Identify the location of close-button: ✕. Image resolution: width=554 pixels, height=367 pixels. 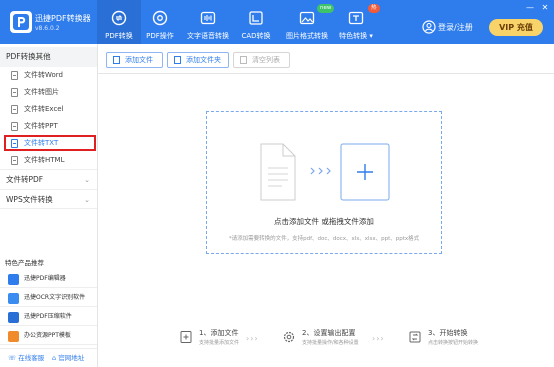
(545, 7).